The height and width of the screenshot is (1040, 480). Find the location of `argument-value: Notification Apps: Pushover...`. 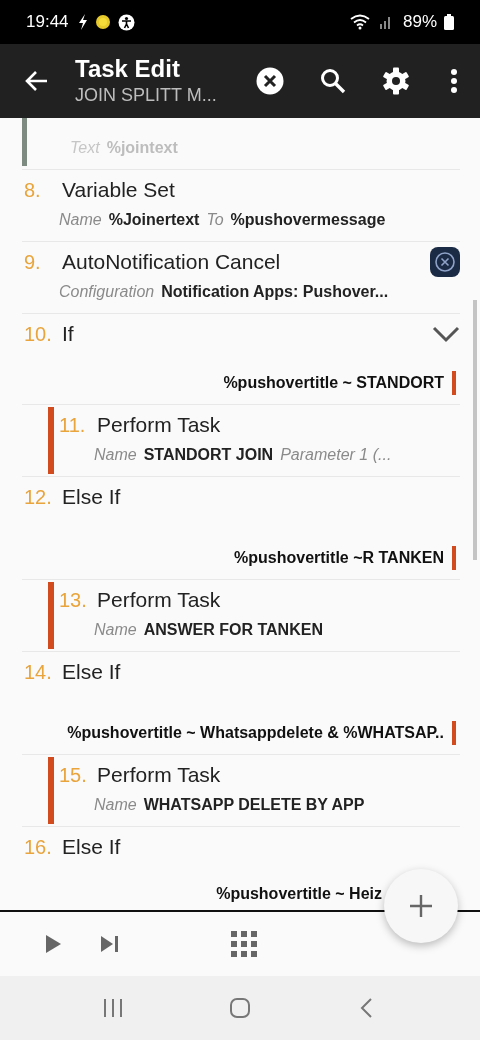

argument-value: Notification Apps: Pushover... is located at coordinates (275, 292).